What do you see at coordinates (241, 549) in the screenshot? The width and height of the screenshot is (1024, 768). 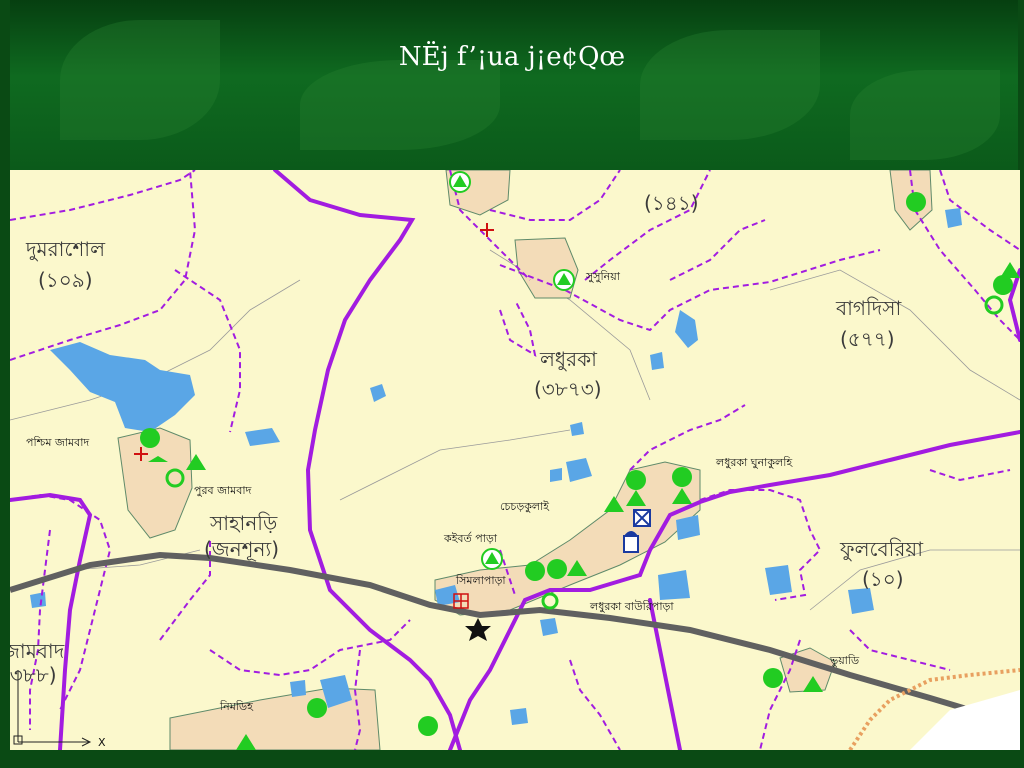 I see `region-count-sahanri: (জনশূন্য)` at bounding box center [241, 549].